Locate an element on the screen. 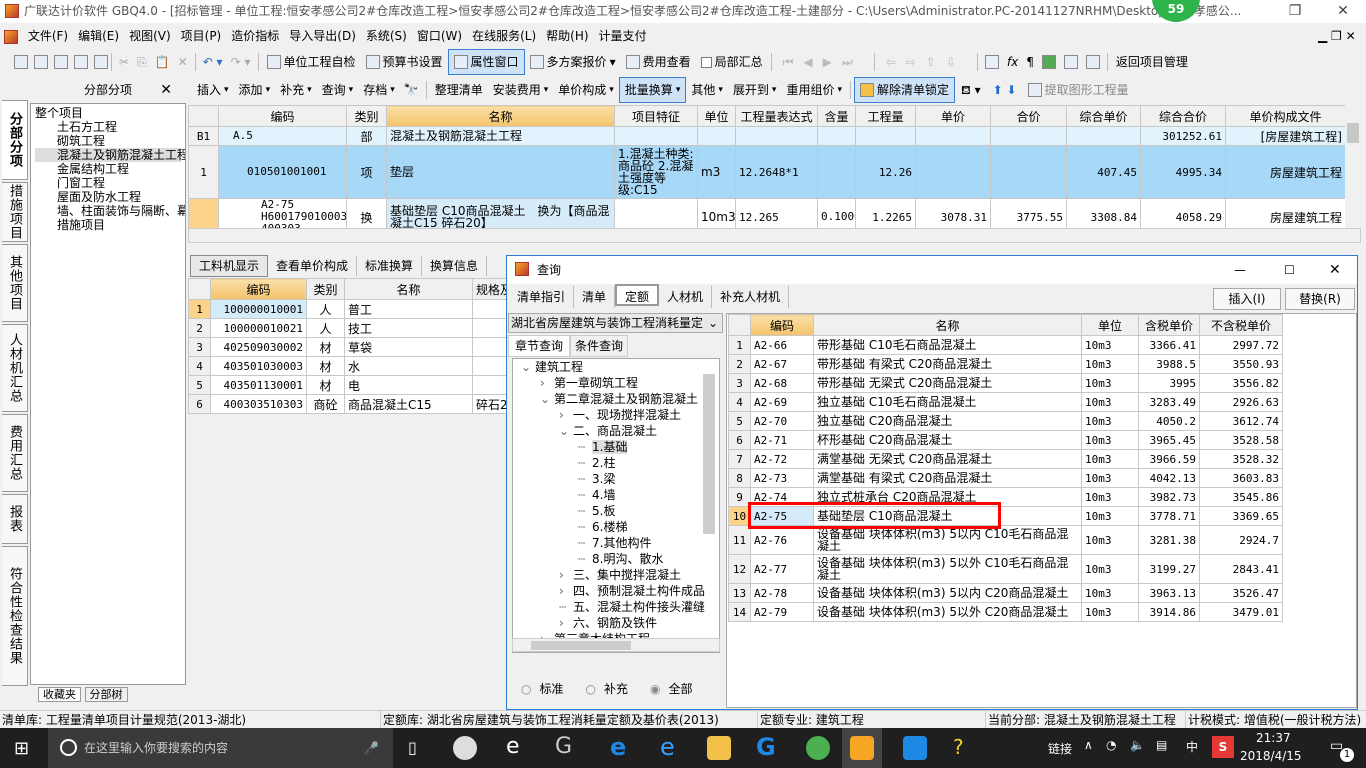 This screenshot has height=768, width=1366. chapter-tree-item: ⌄ 第二章混凝土及钢筋混凝土 is located at coordinates (616, 399).